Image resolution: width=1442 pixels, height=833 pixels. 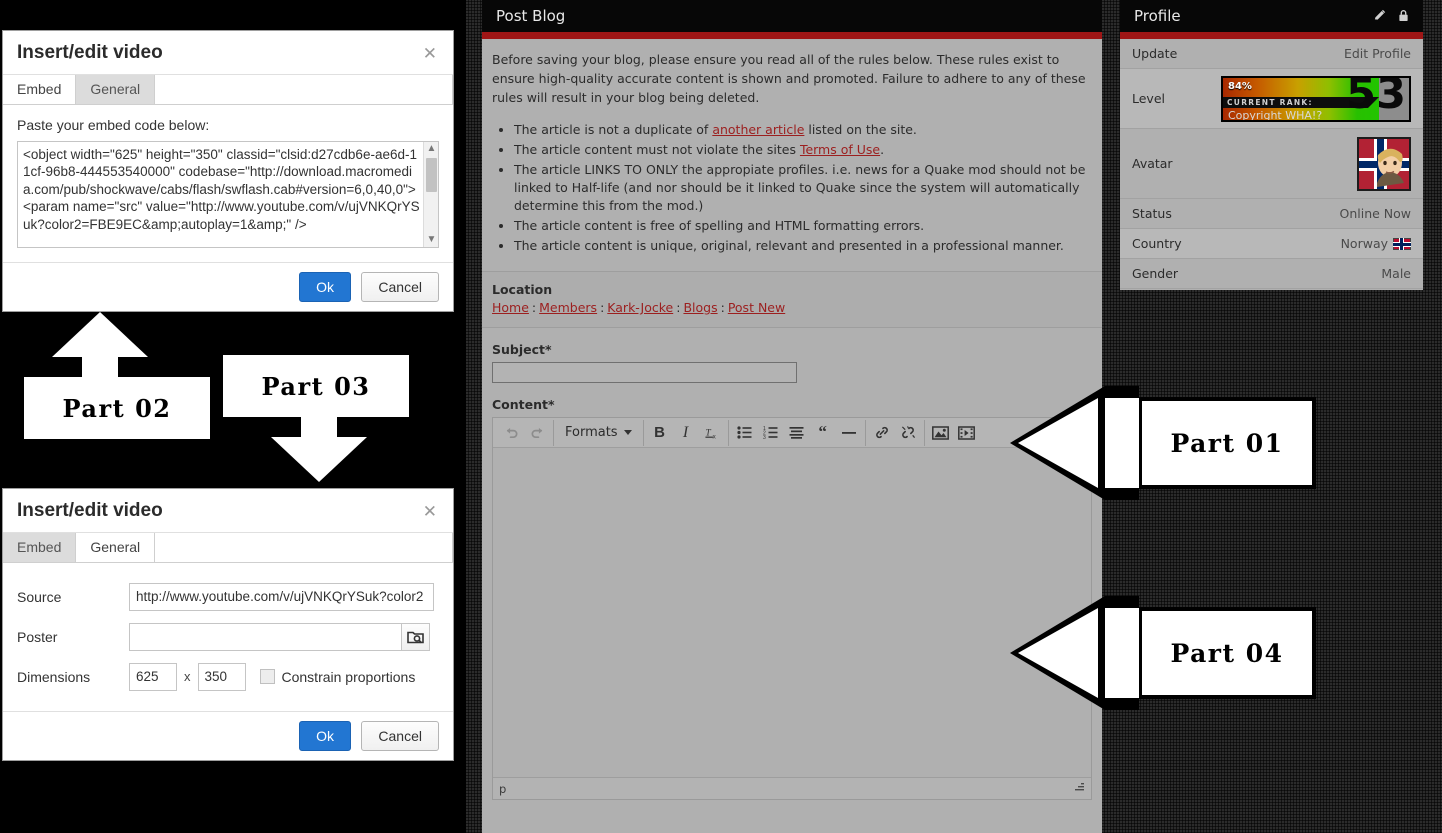 What do you see at coordinates (792, 397) in the screenshot?
I see `content-field-block: Content*` at bounding box center [792, 397].